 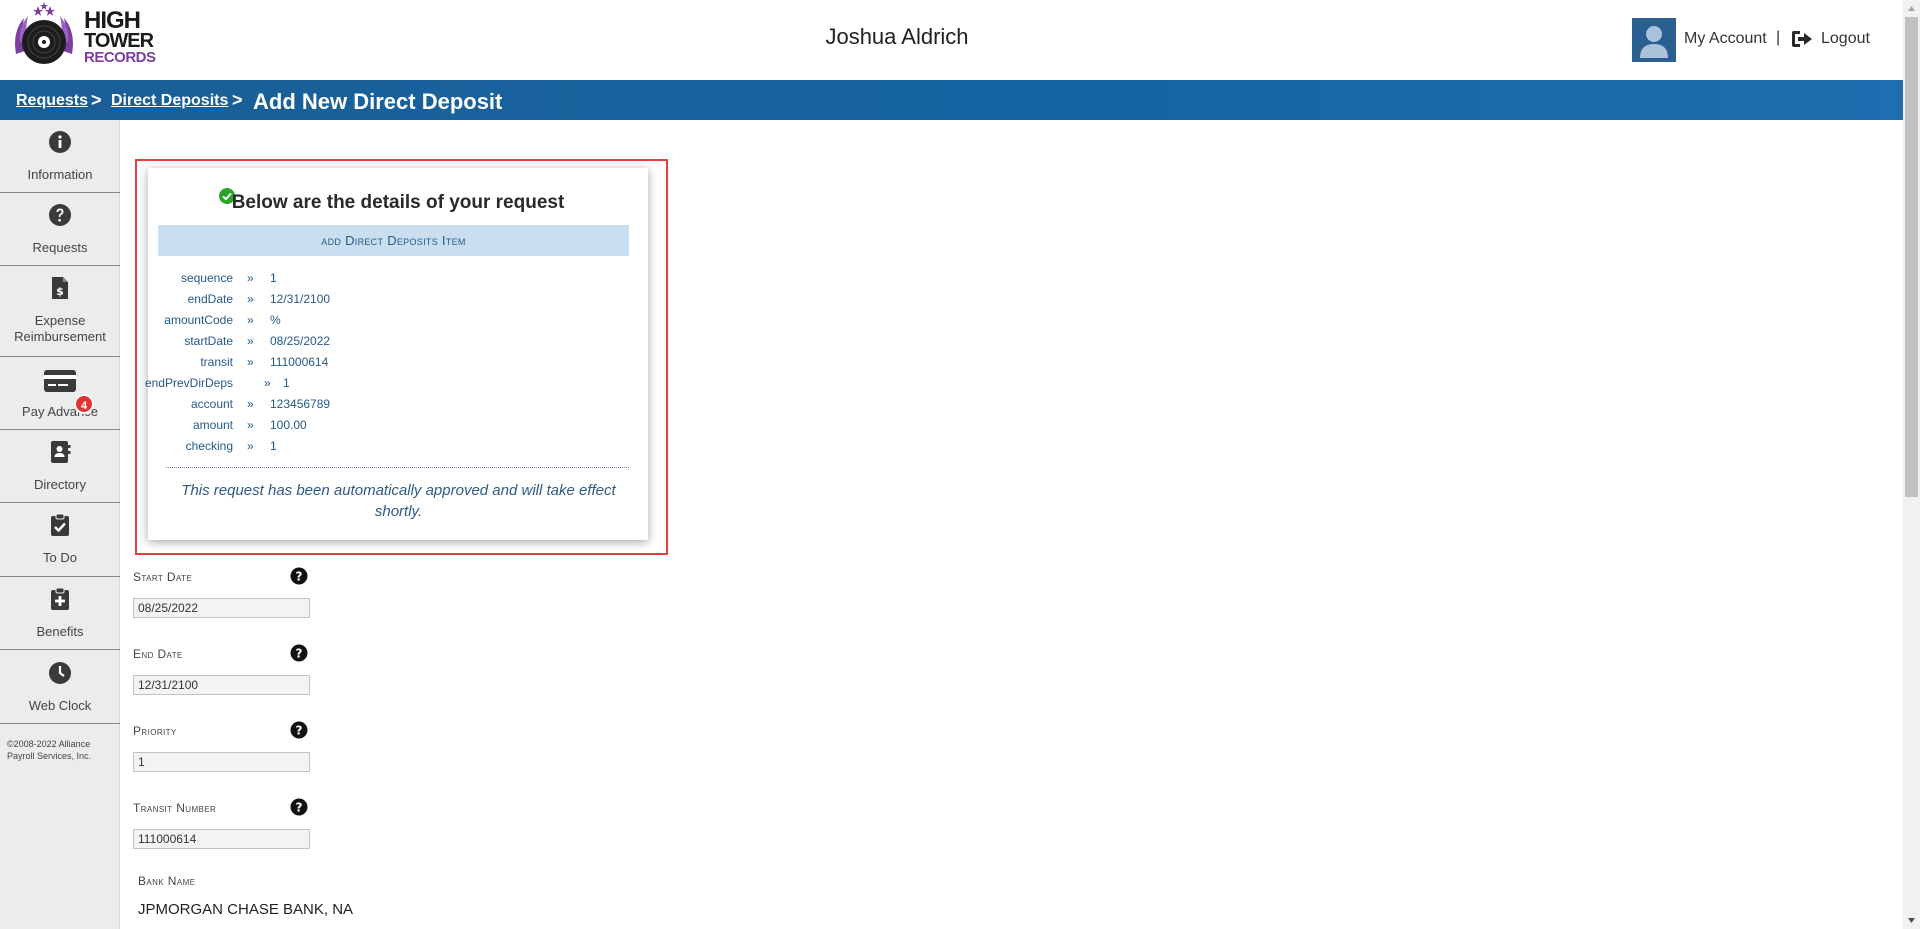 I want to click on detail-row: startDate » 08/25/2022, so click(x=398, y=344).